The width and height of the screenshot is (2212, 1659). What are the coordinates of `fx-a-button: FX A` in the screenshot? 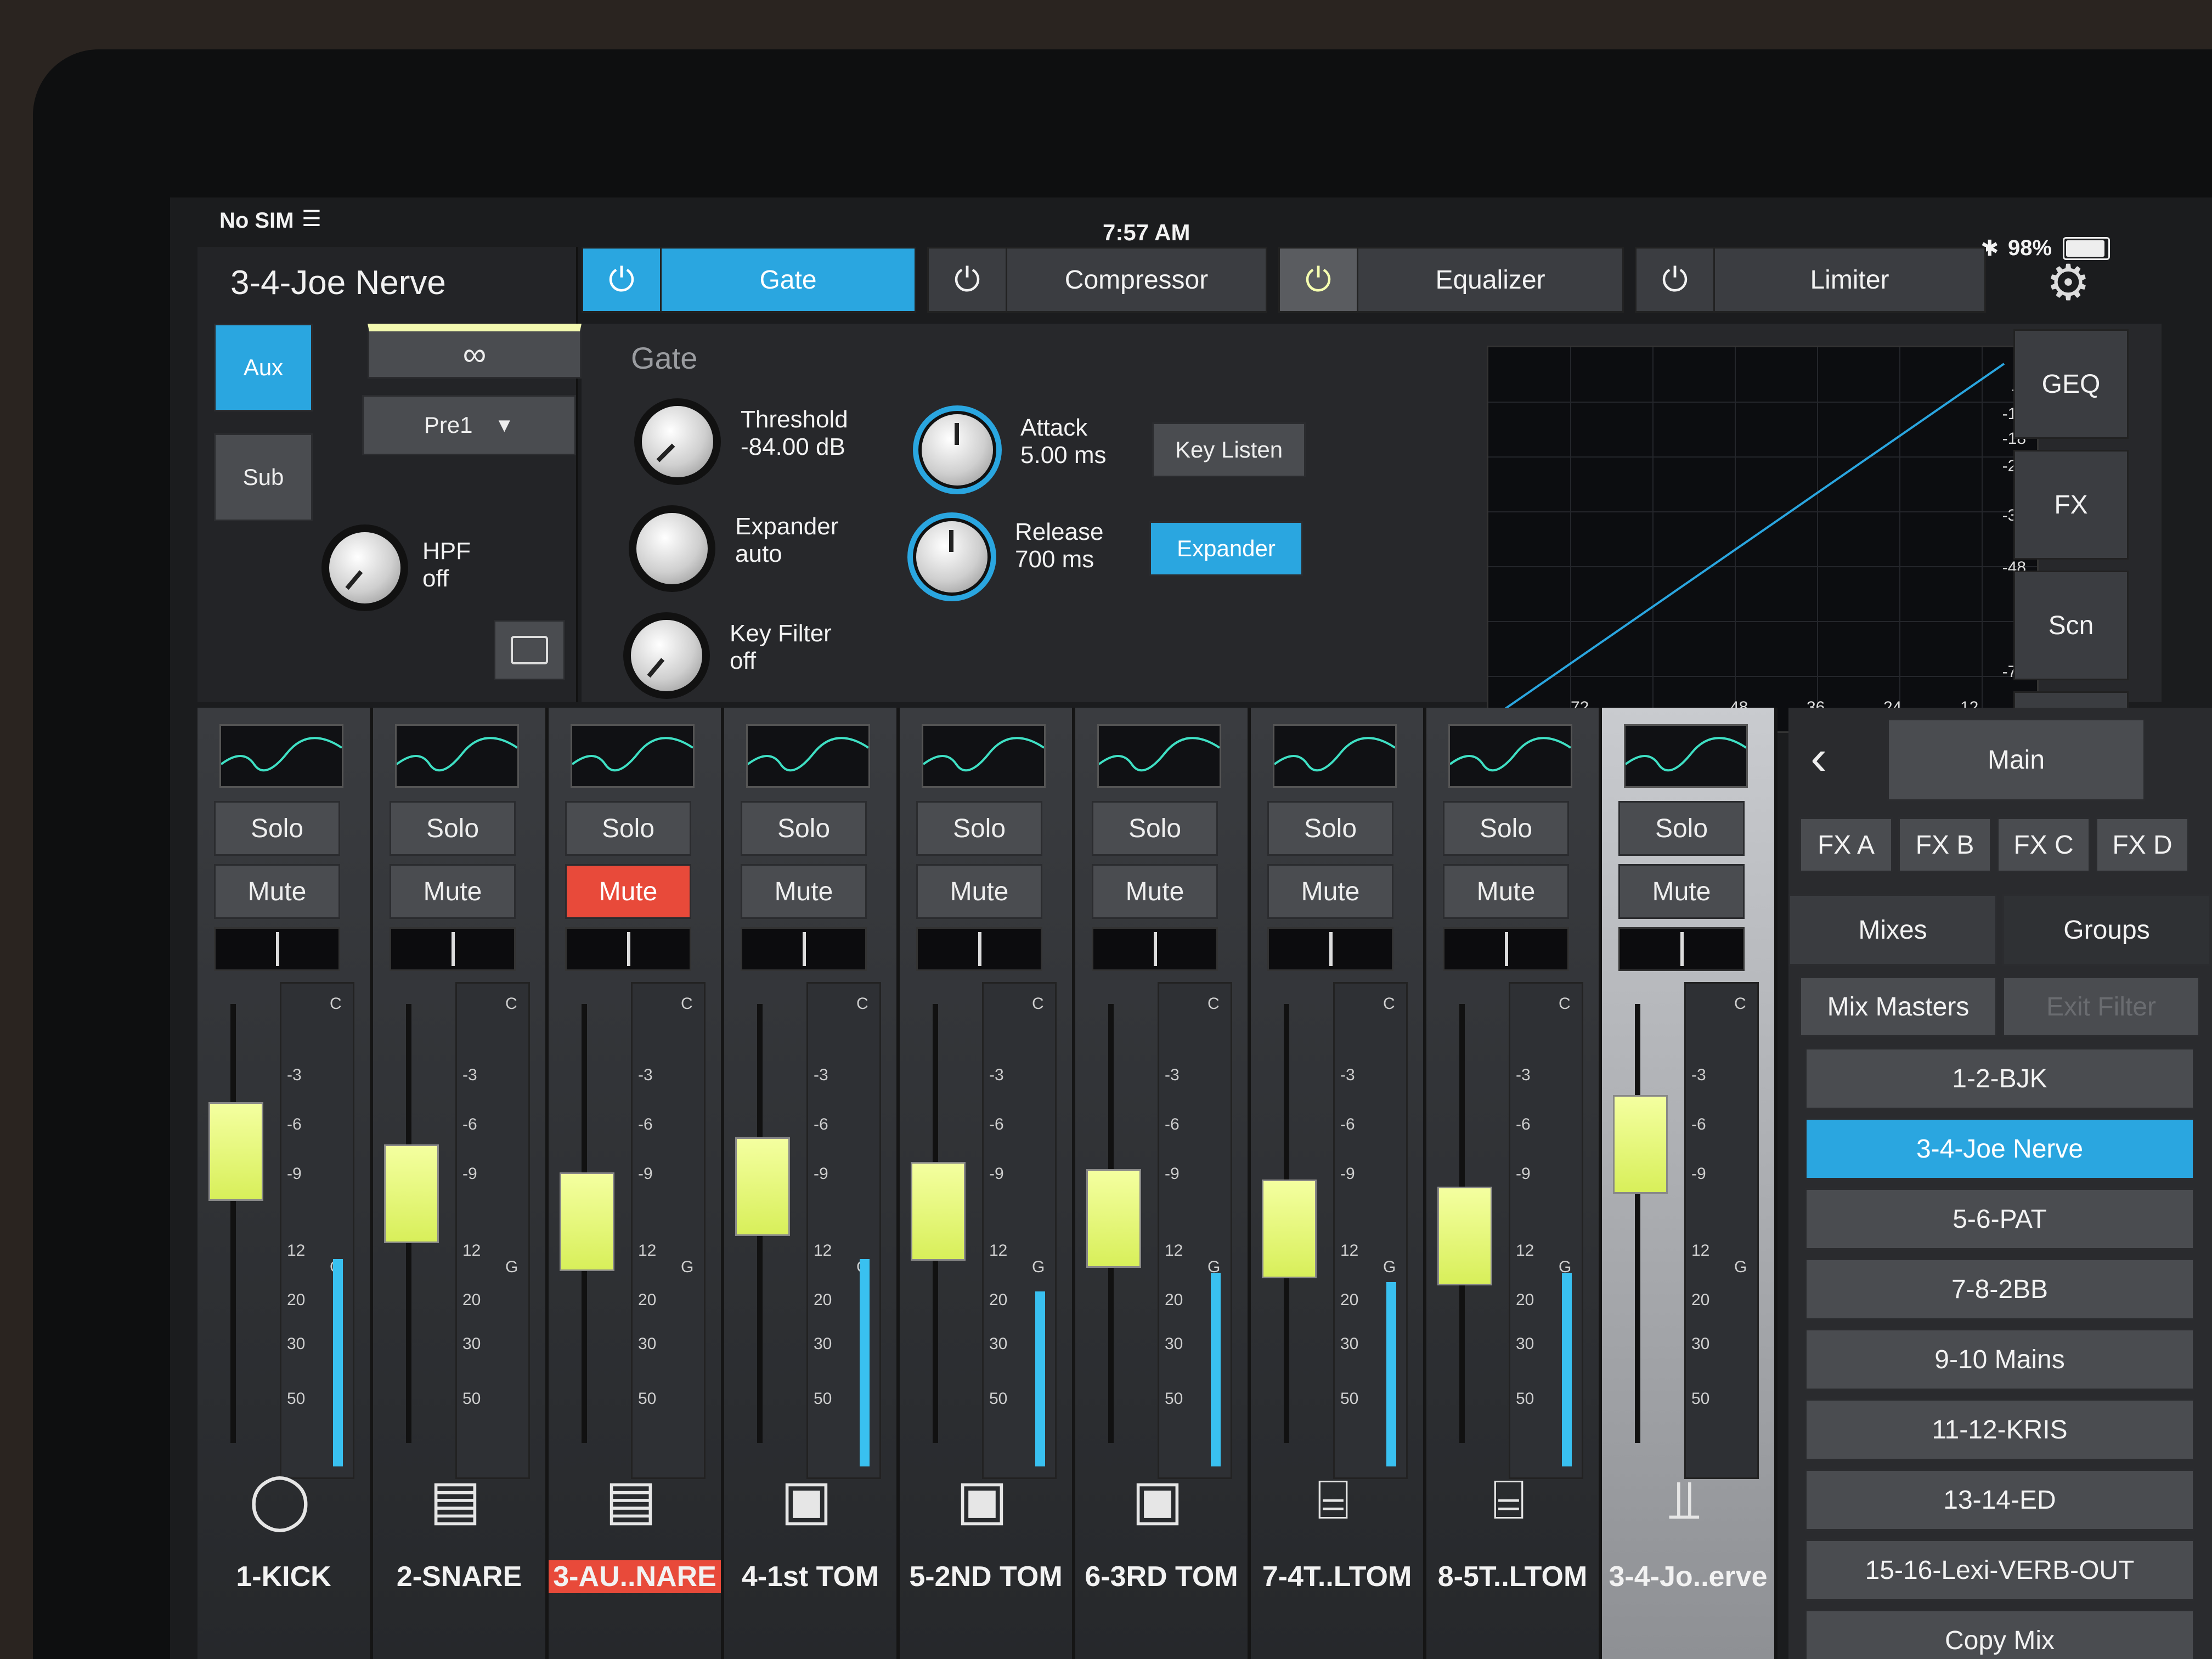 It's located at (1846, 845).